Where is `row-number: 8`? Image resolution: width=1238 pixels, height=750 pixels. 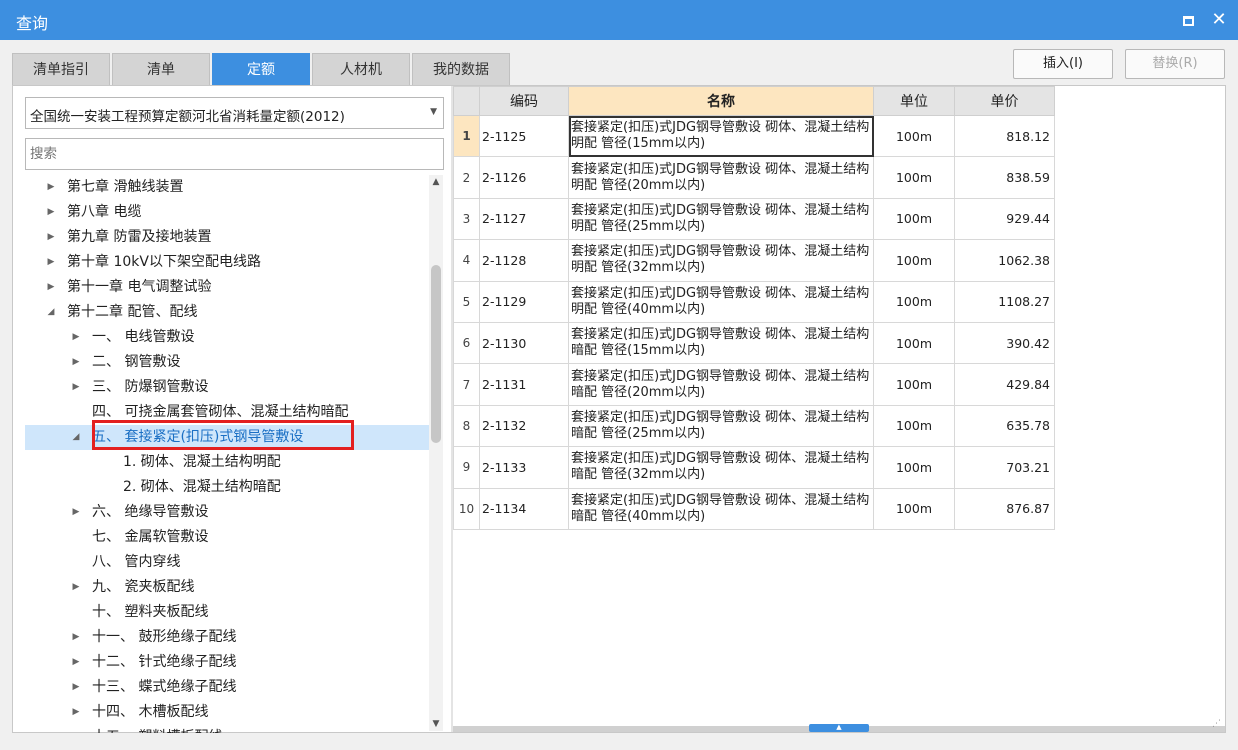
row-number: 8 is located at coordinates (466, 426).